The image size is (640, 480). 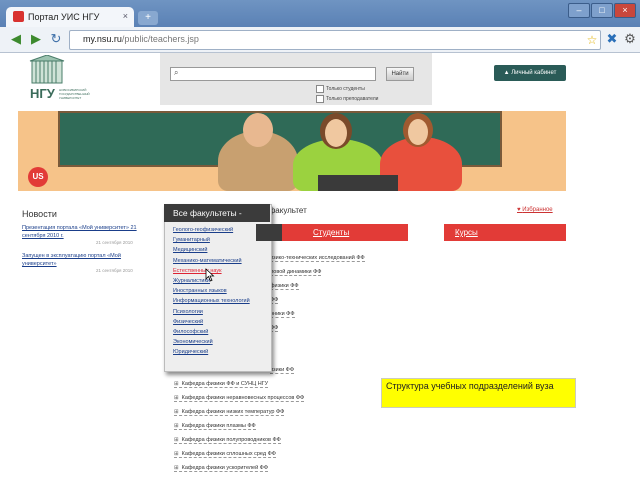 What do you see at coordinates (160, 39) in the screenshot?
I see `url-path: /public/teachers.jsp` at bounding box center [160, 39].